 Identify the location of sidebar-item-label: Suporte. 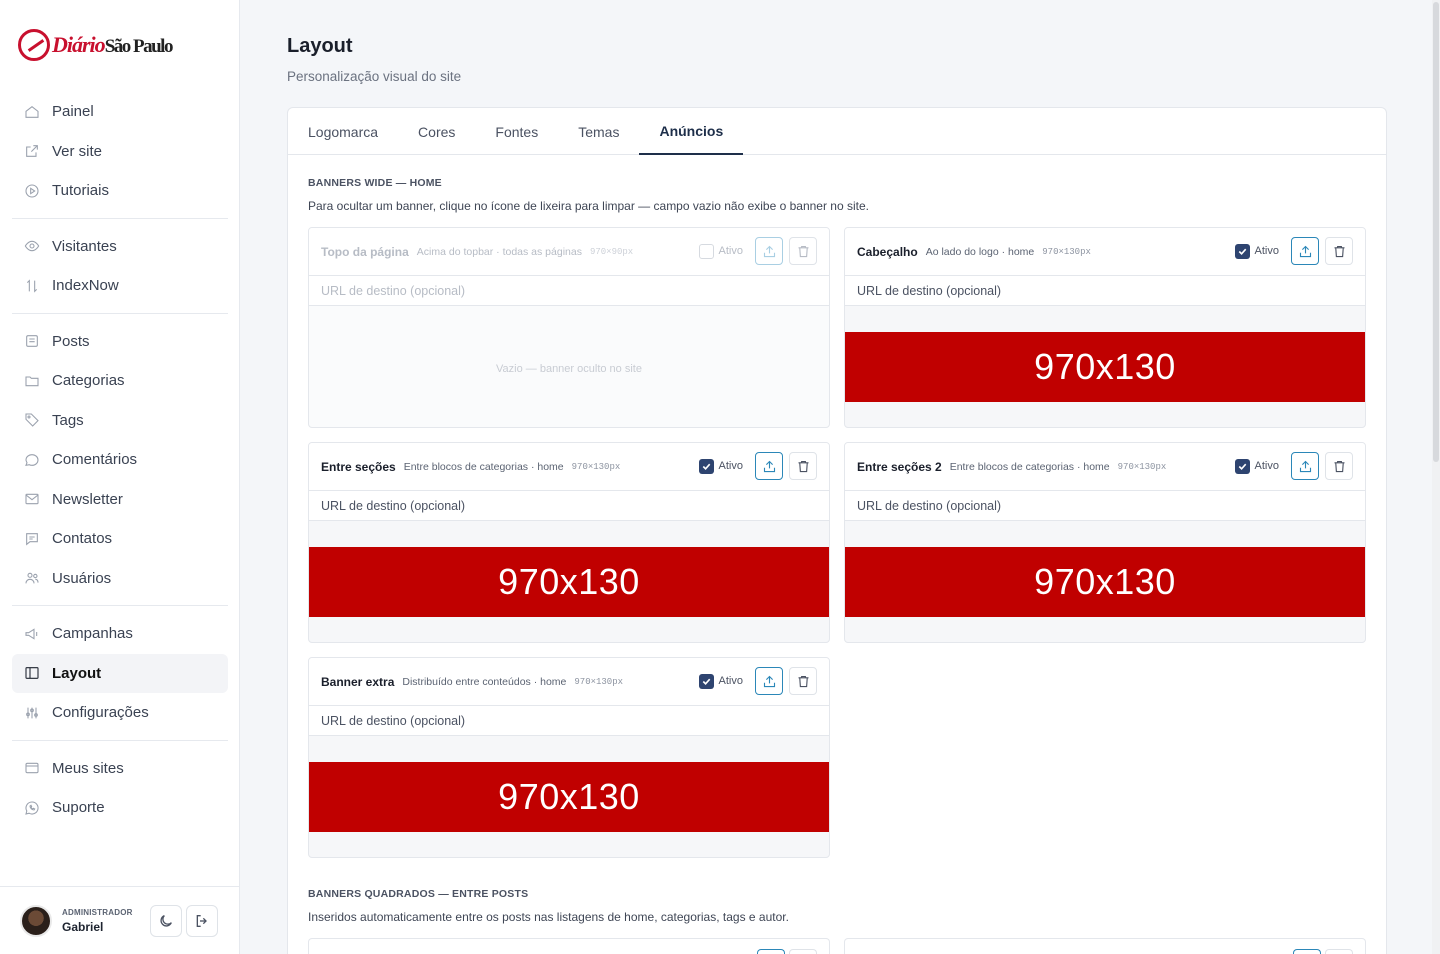
(78, 808).